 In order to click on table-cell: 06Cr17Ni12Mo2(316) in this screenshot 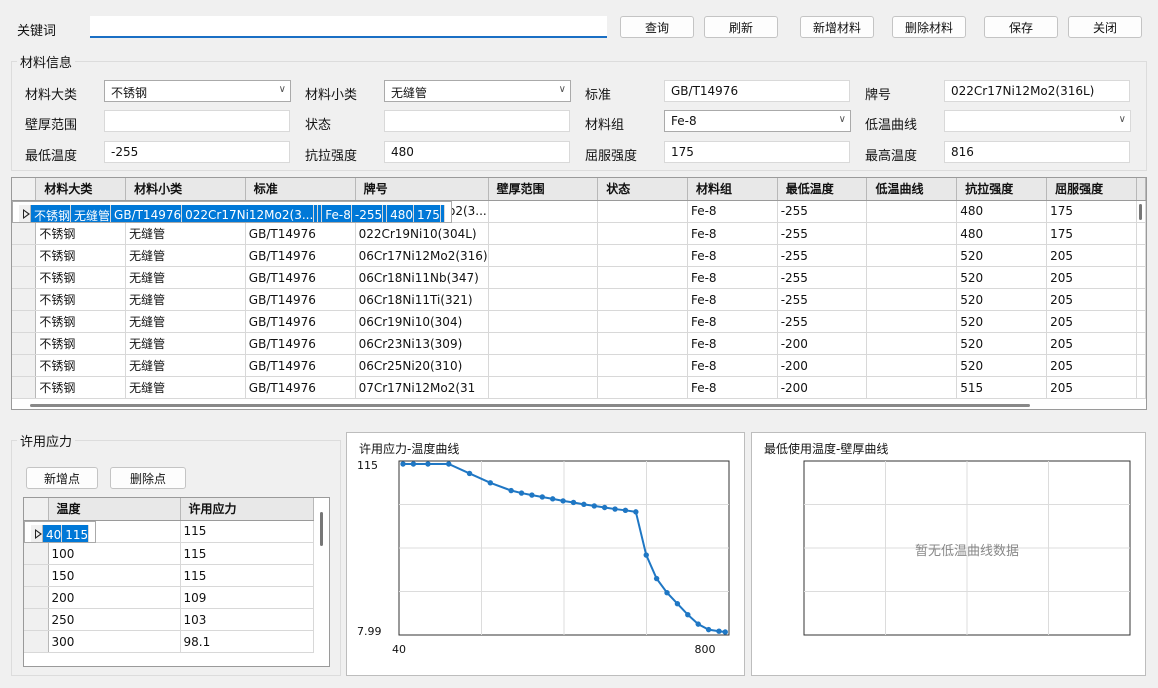, I will do `click(422, 255)`.